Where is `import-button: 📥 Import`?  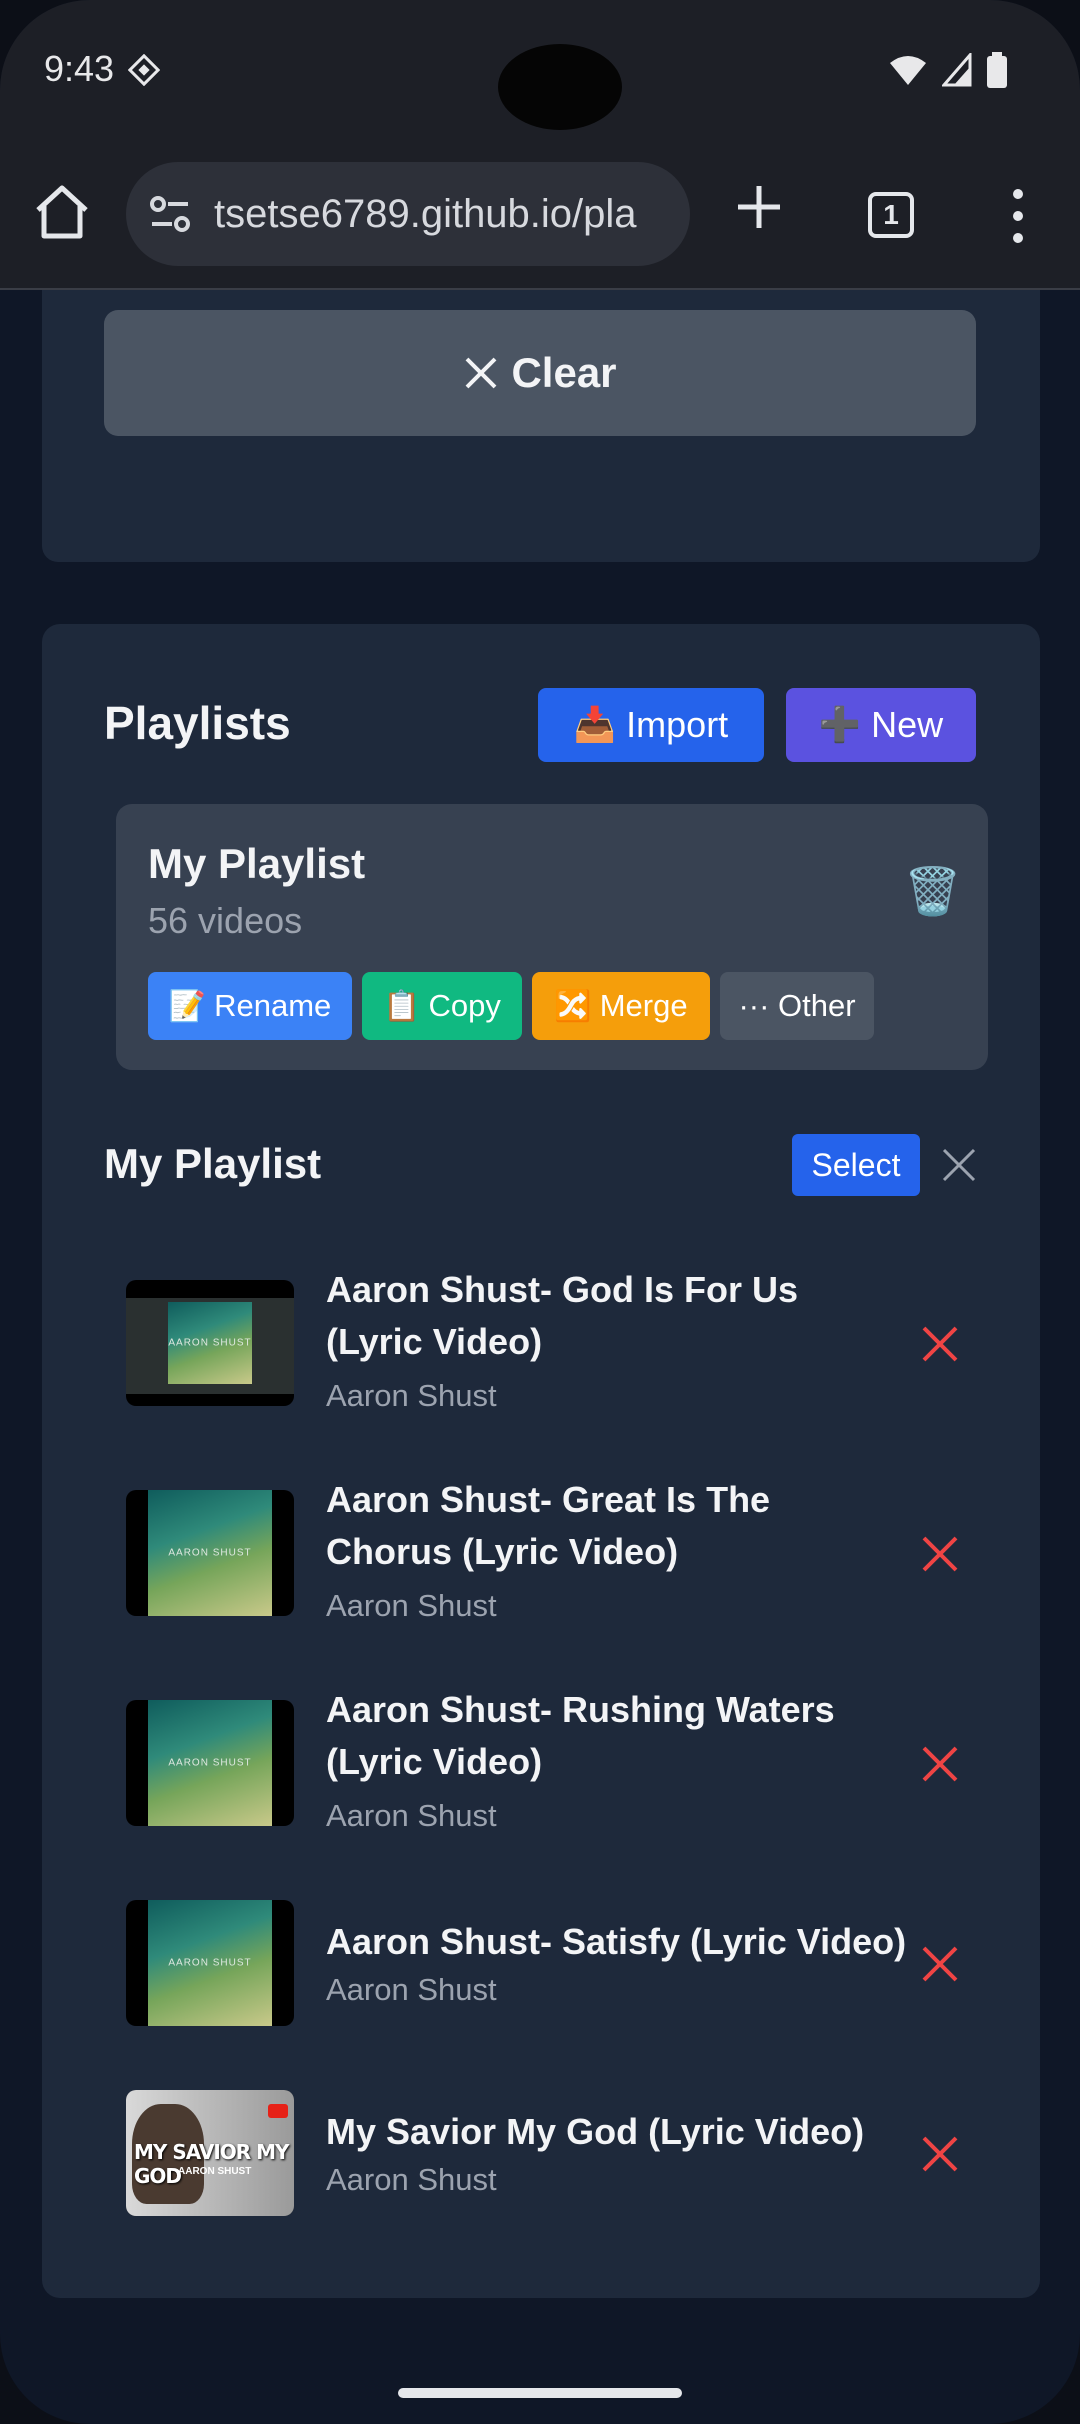 import-button: 📥 Import is located at coordinates (651, 725).